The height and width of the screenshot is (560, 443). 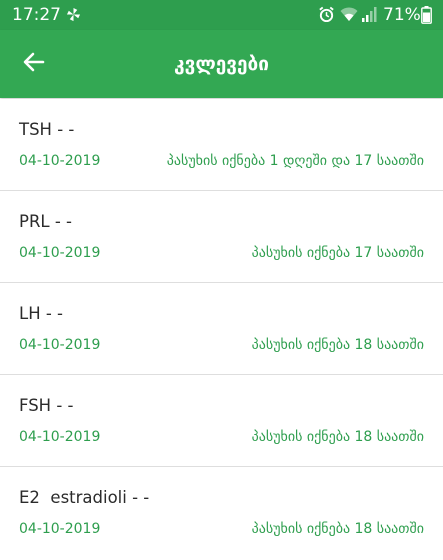 What do you see at coordinates (402, 15) in the screenshot?
I see `battery-percent: 71%` at bounding box center [402, 15].